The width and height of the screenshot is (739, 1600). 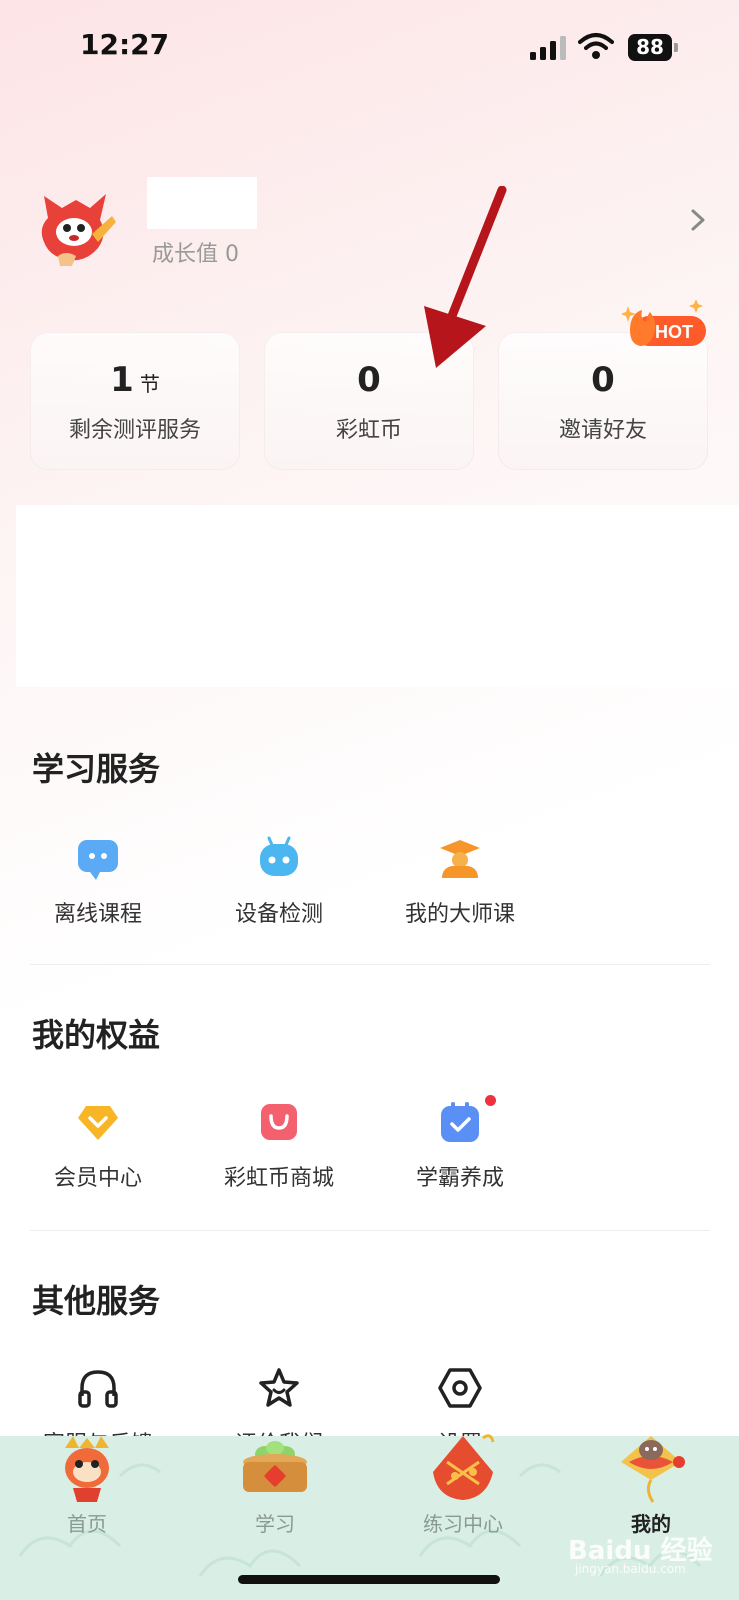 I want to click on benefit-member-center: 会员中心, so click(x=98, y=1146).